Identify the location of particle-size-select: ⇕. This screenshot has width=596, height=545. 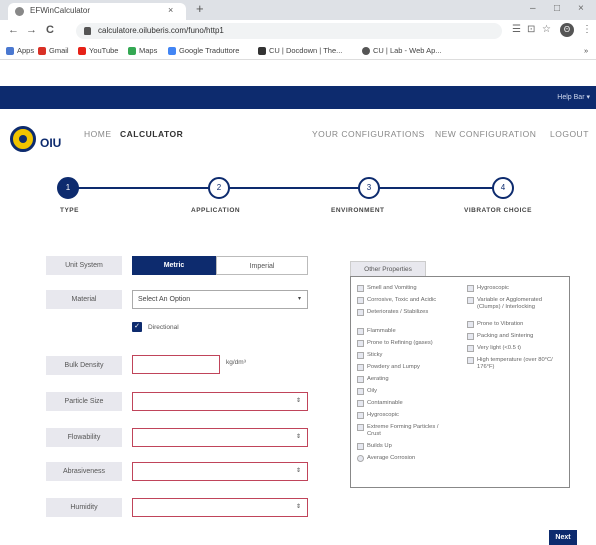
(220, 401).